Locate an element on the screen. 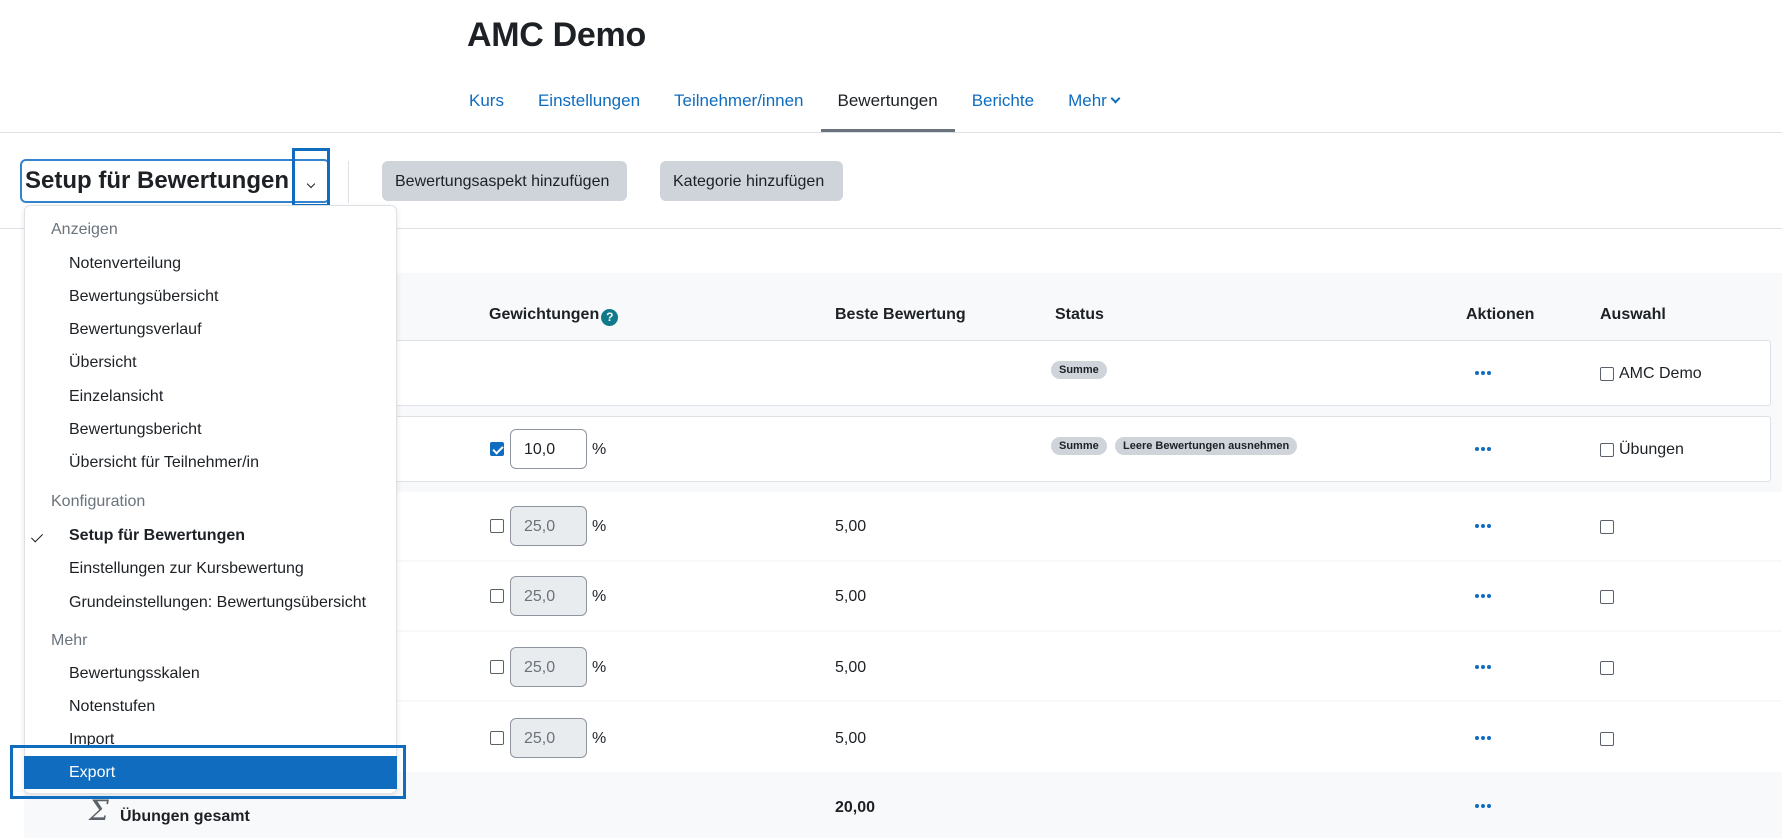  dropdown-item-uebersicht: Übersicht is located at coordinates (103, 363).